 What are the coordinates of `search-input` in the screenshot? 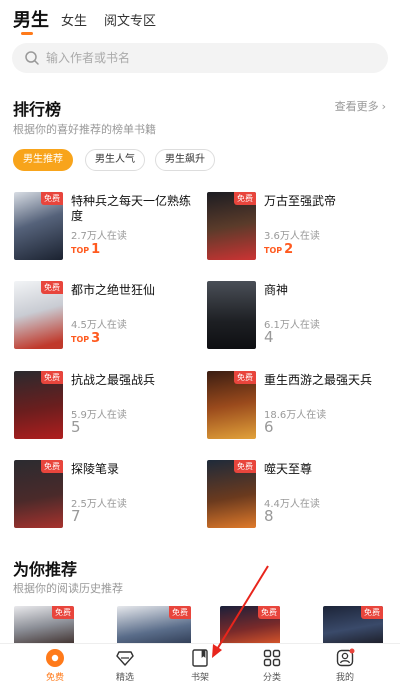 It's located at (206, 58).